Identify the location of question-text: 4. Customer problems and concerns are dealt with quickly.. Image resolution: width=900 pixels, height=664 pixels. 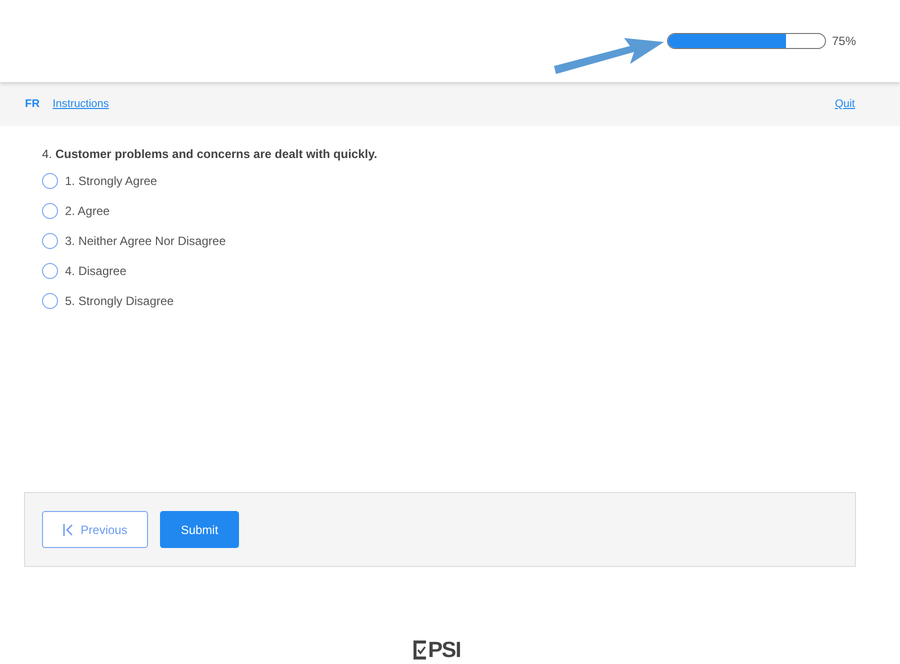
(210, 154).